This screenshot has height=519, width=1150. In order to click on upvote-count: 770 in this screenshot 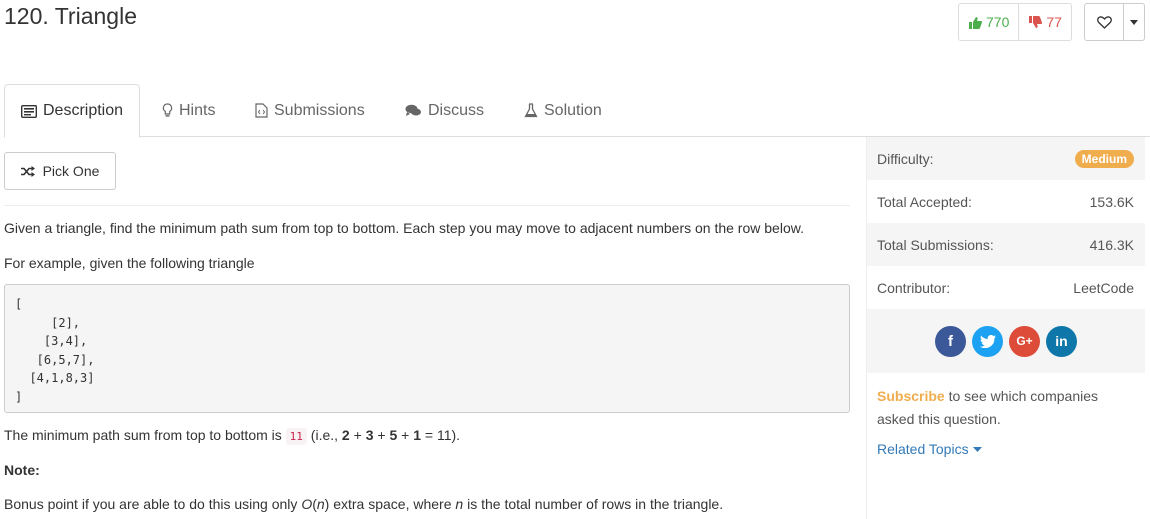, I will do `click(998, 22)`.